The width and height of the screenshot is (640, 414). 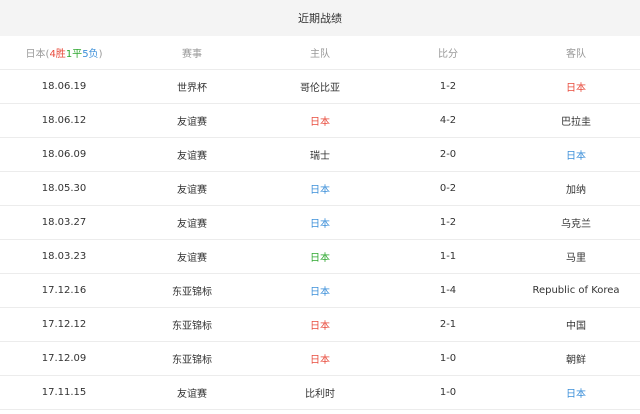 I want to click on table-row: 17.11.15 友谊赛 比利时 1-0 日本, so click(x=320, y=393).